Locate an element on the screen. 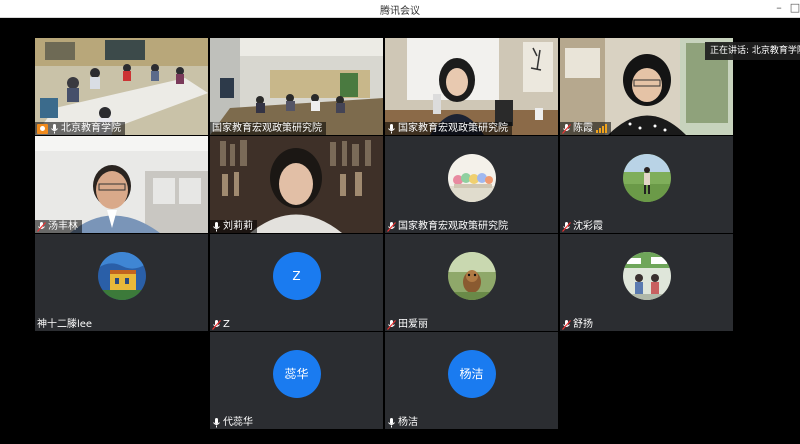 The image size is (800, 444). participant-name-bar: 舒扬 is located at coordinates (578, 324).